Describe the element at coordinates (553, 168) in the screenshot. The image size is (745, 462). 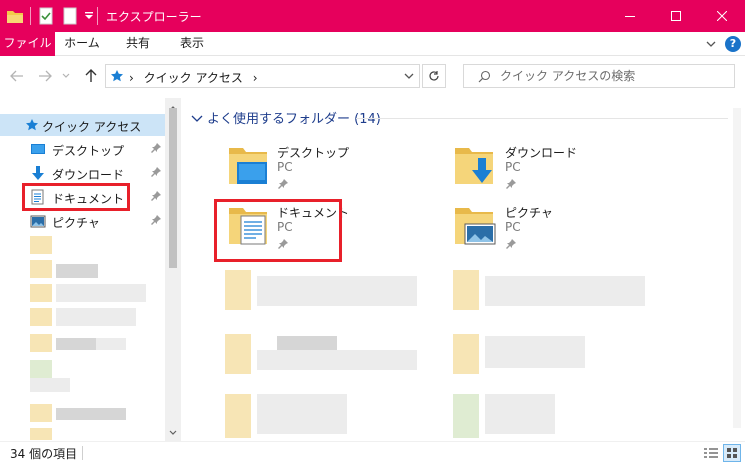
I see `tile-downloads: ダウンロード PC` at that location.